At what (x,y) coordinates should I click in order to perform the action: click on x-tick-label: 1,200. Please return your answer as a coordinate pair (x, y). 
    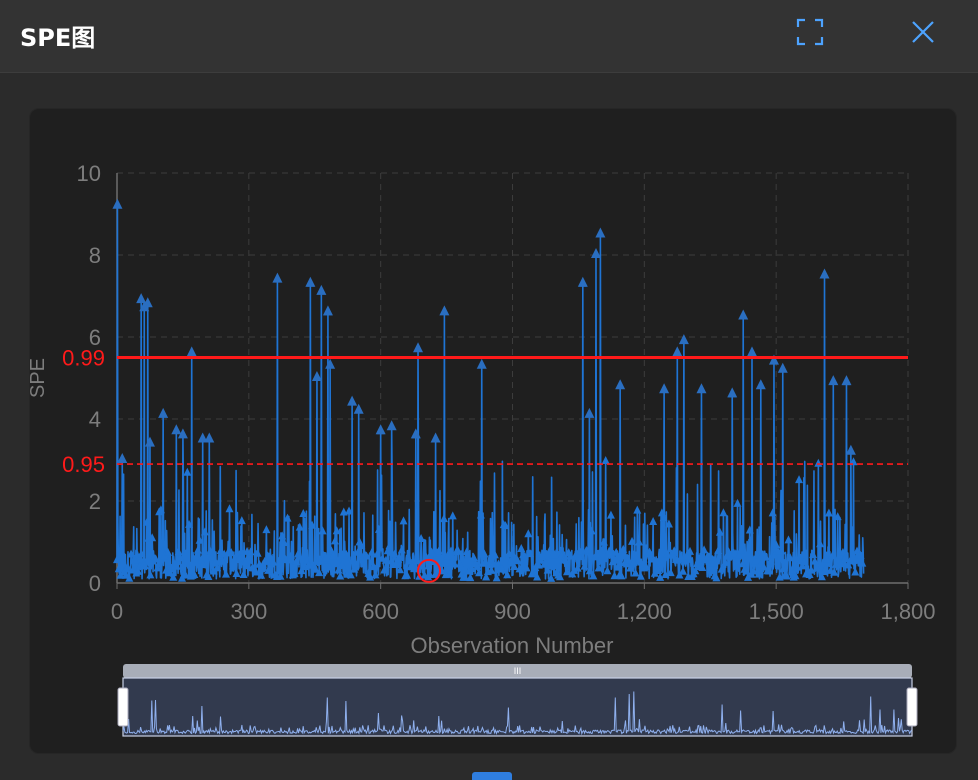
    Looking at the image, I should click on (644, 611).